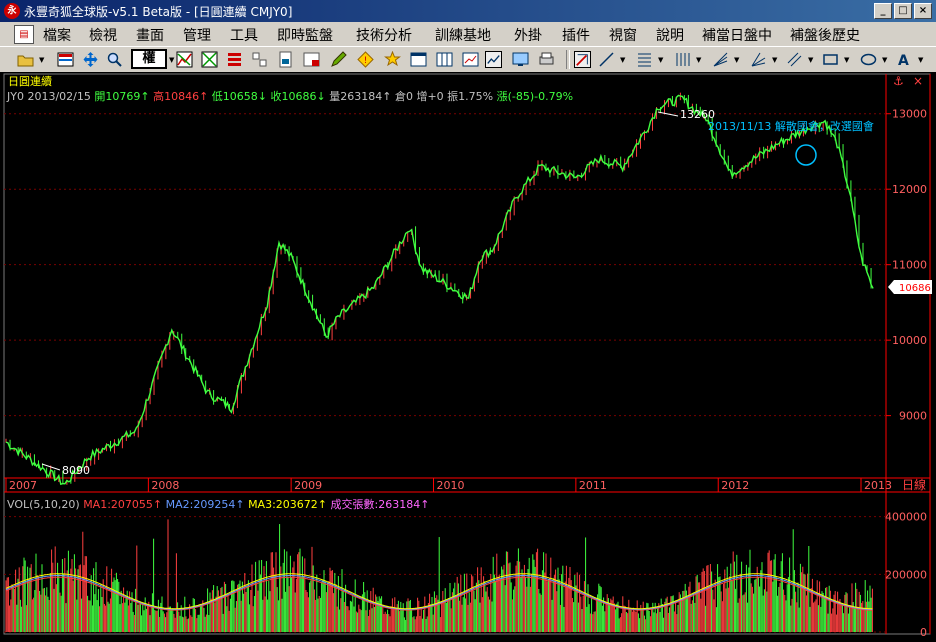 The height and width of the screenshot is (642, 936). What do you see at coordinates (418, 59) in the screenshot?
I see `window-tile-icon` at bounding box center [418, 59].